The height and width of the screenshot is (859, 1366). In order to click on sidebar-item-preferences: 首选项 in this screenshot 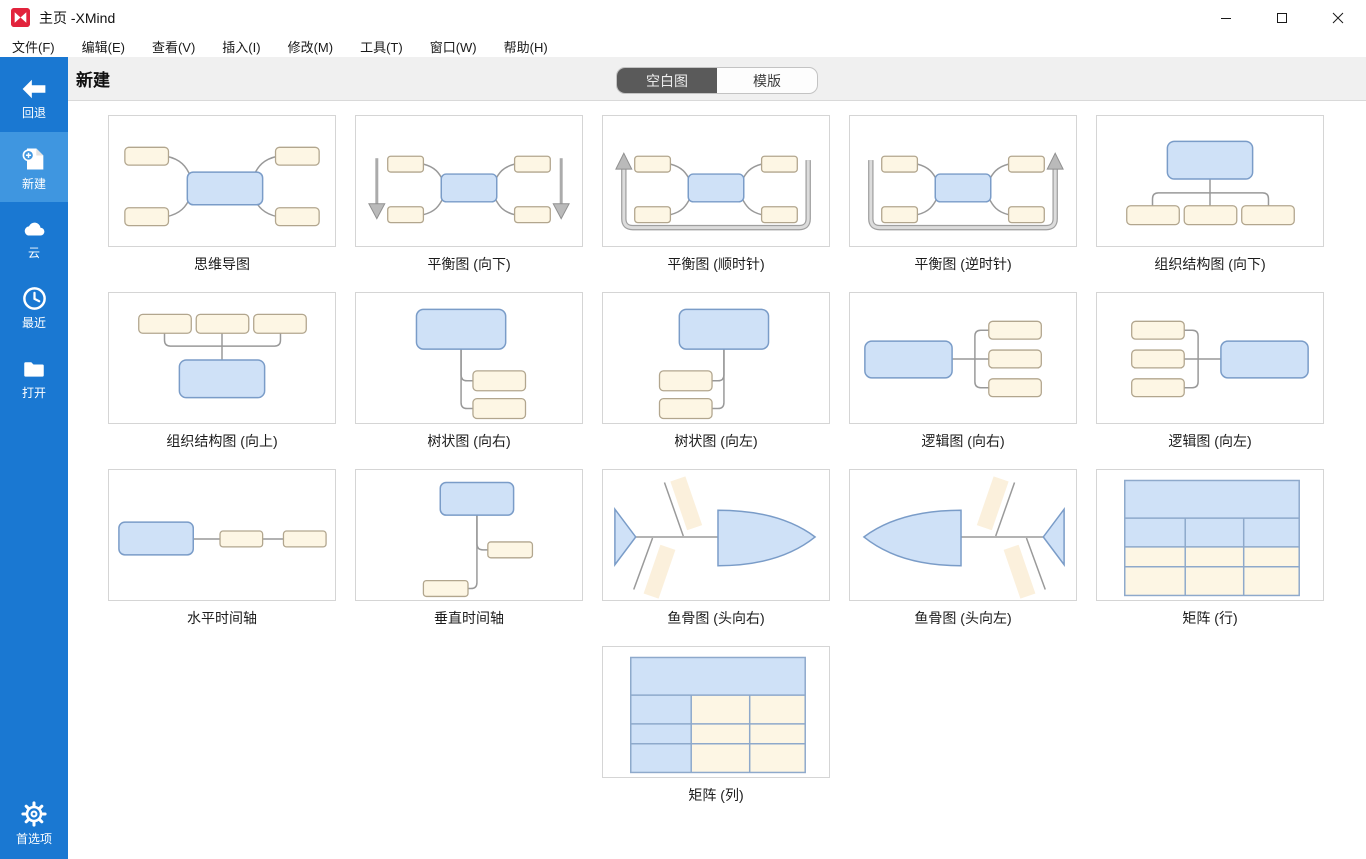, I will do `click(34, 822)`.